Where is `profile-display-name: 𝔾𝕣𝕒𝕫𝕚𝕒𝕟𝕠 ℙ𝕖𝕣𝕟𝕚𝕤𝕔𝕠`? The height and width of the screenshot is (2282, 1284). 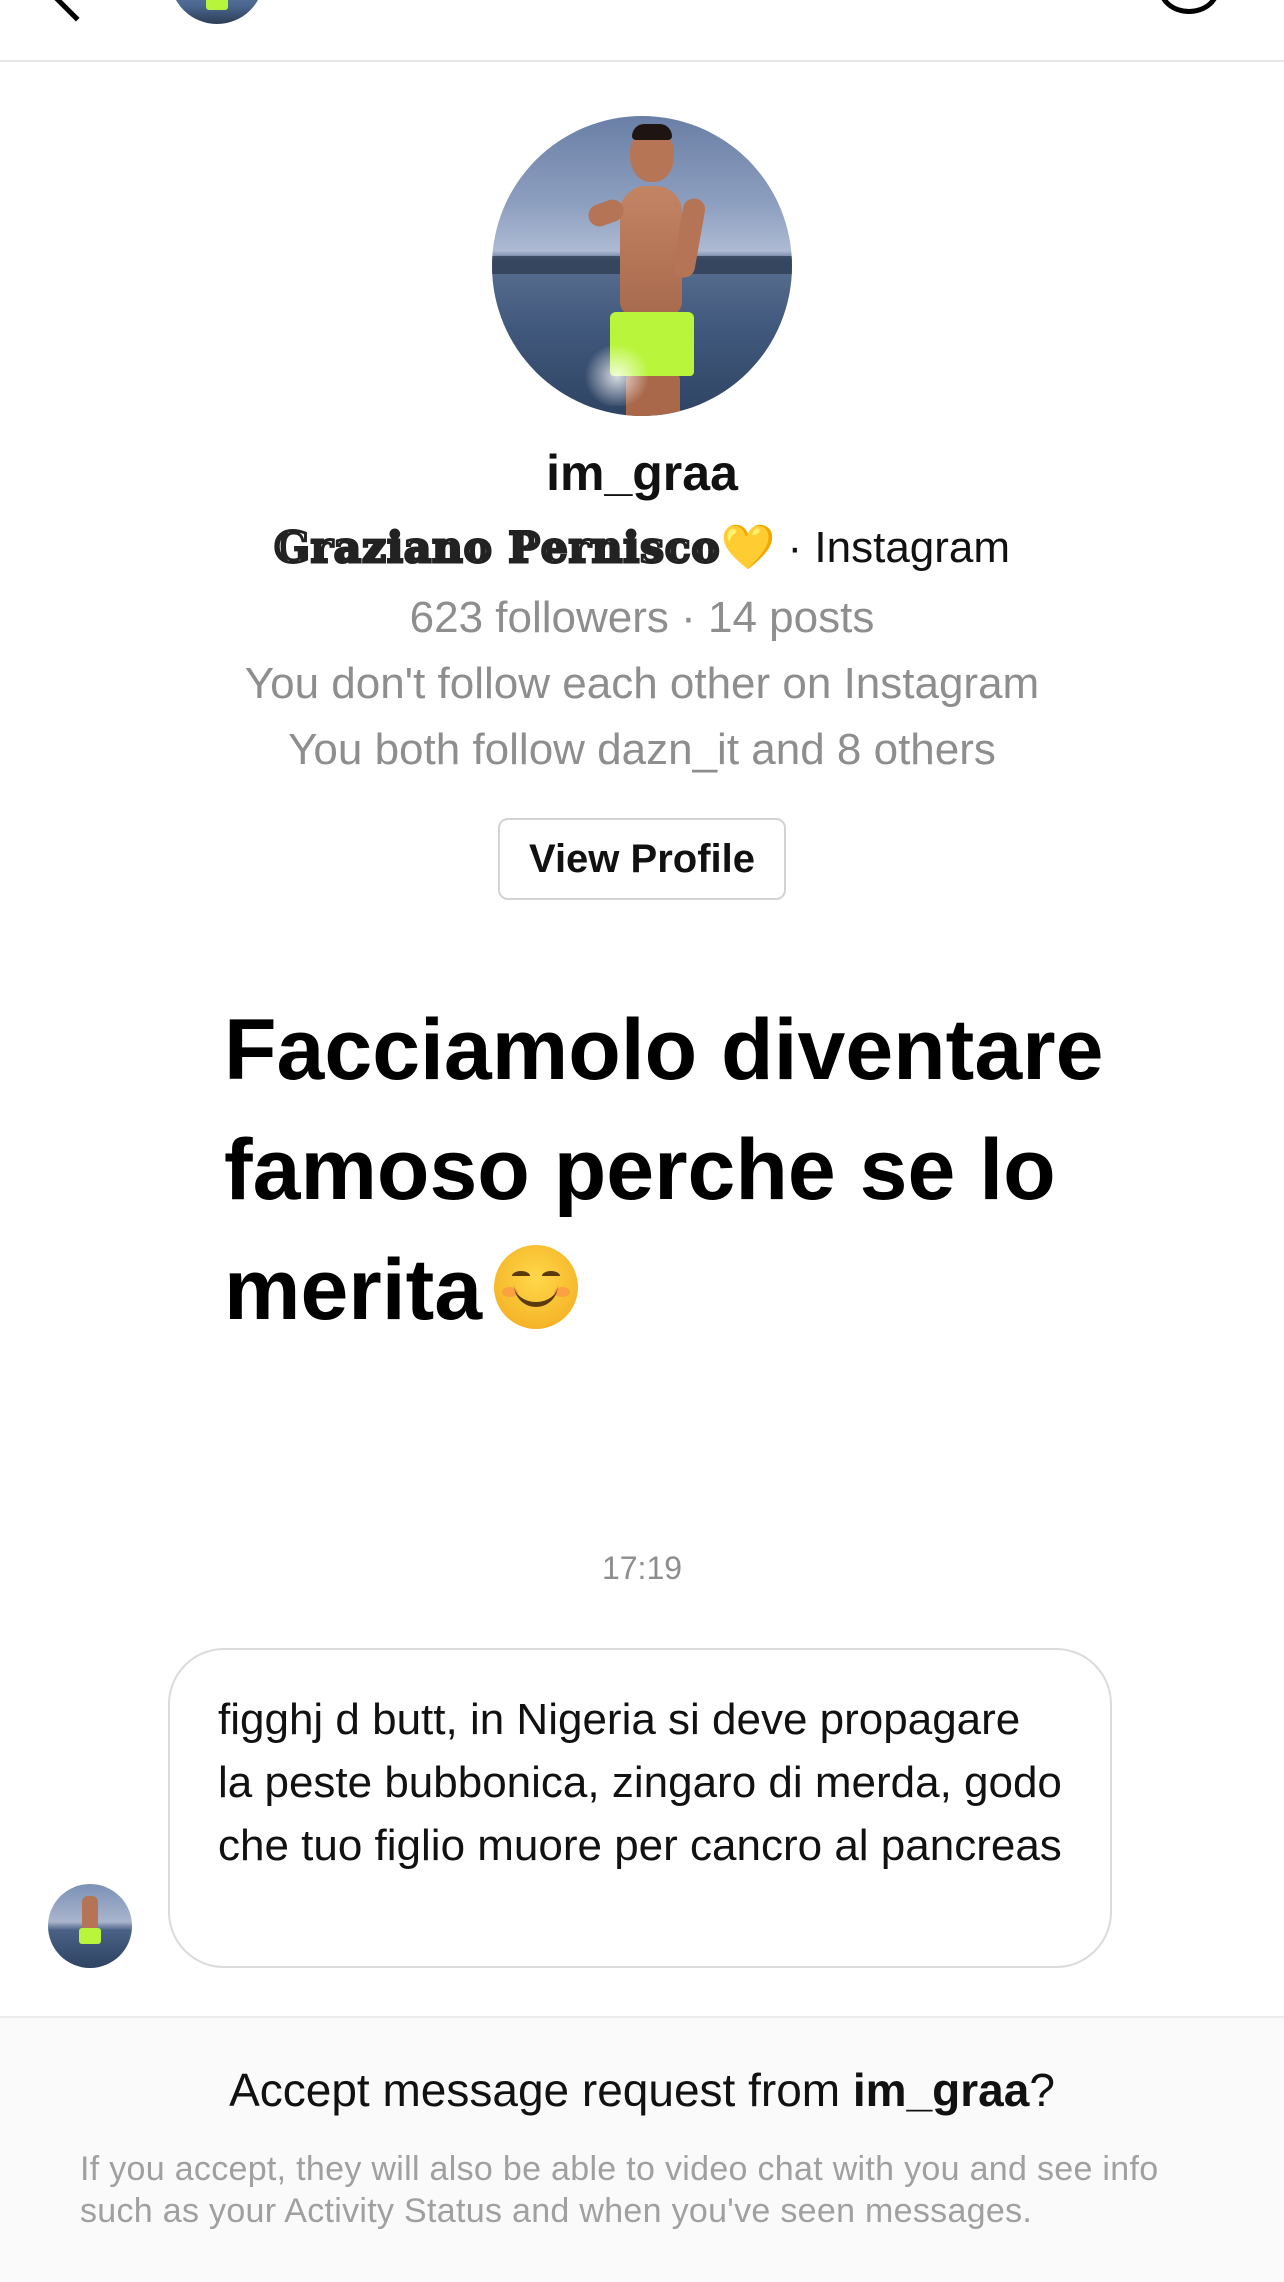 profile-display-name: 𝔾𝕣𝕒𝕫𝕚𝕒𝕟𝕠 ℙ𝕖𝕣𝕟𝕚𝕤𝕔𝕠 is located at coordinates (497, 547).